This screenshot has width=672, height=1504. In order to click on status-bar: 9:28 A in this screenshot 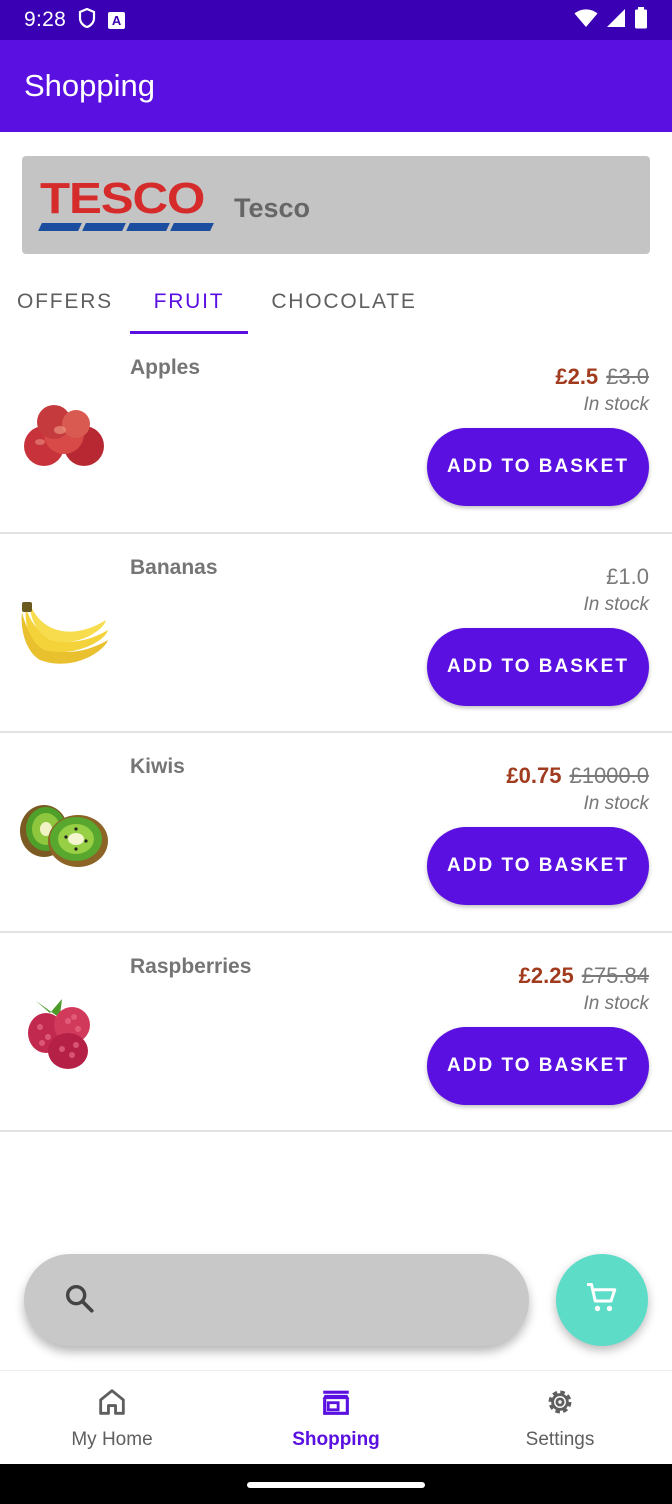, I will do `click(336, 20)`.